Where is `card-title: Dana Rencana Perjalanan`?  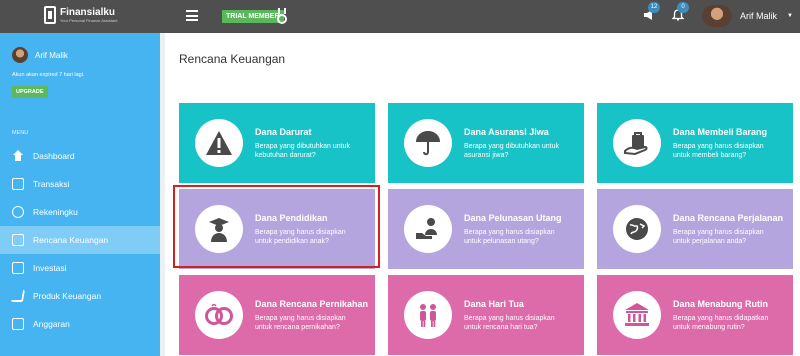 card-title: Dana Rencana Perjalanan is located at coordinates (728, 217).